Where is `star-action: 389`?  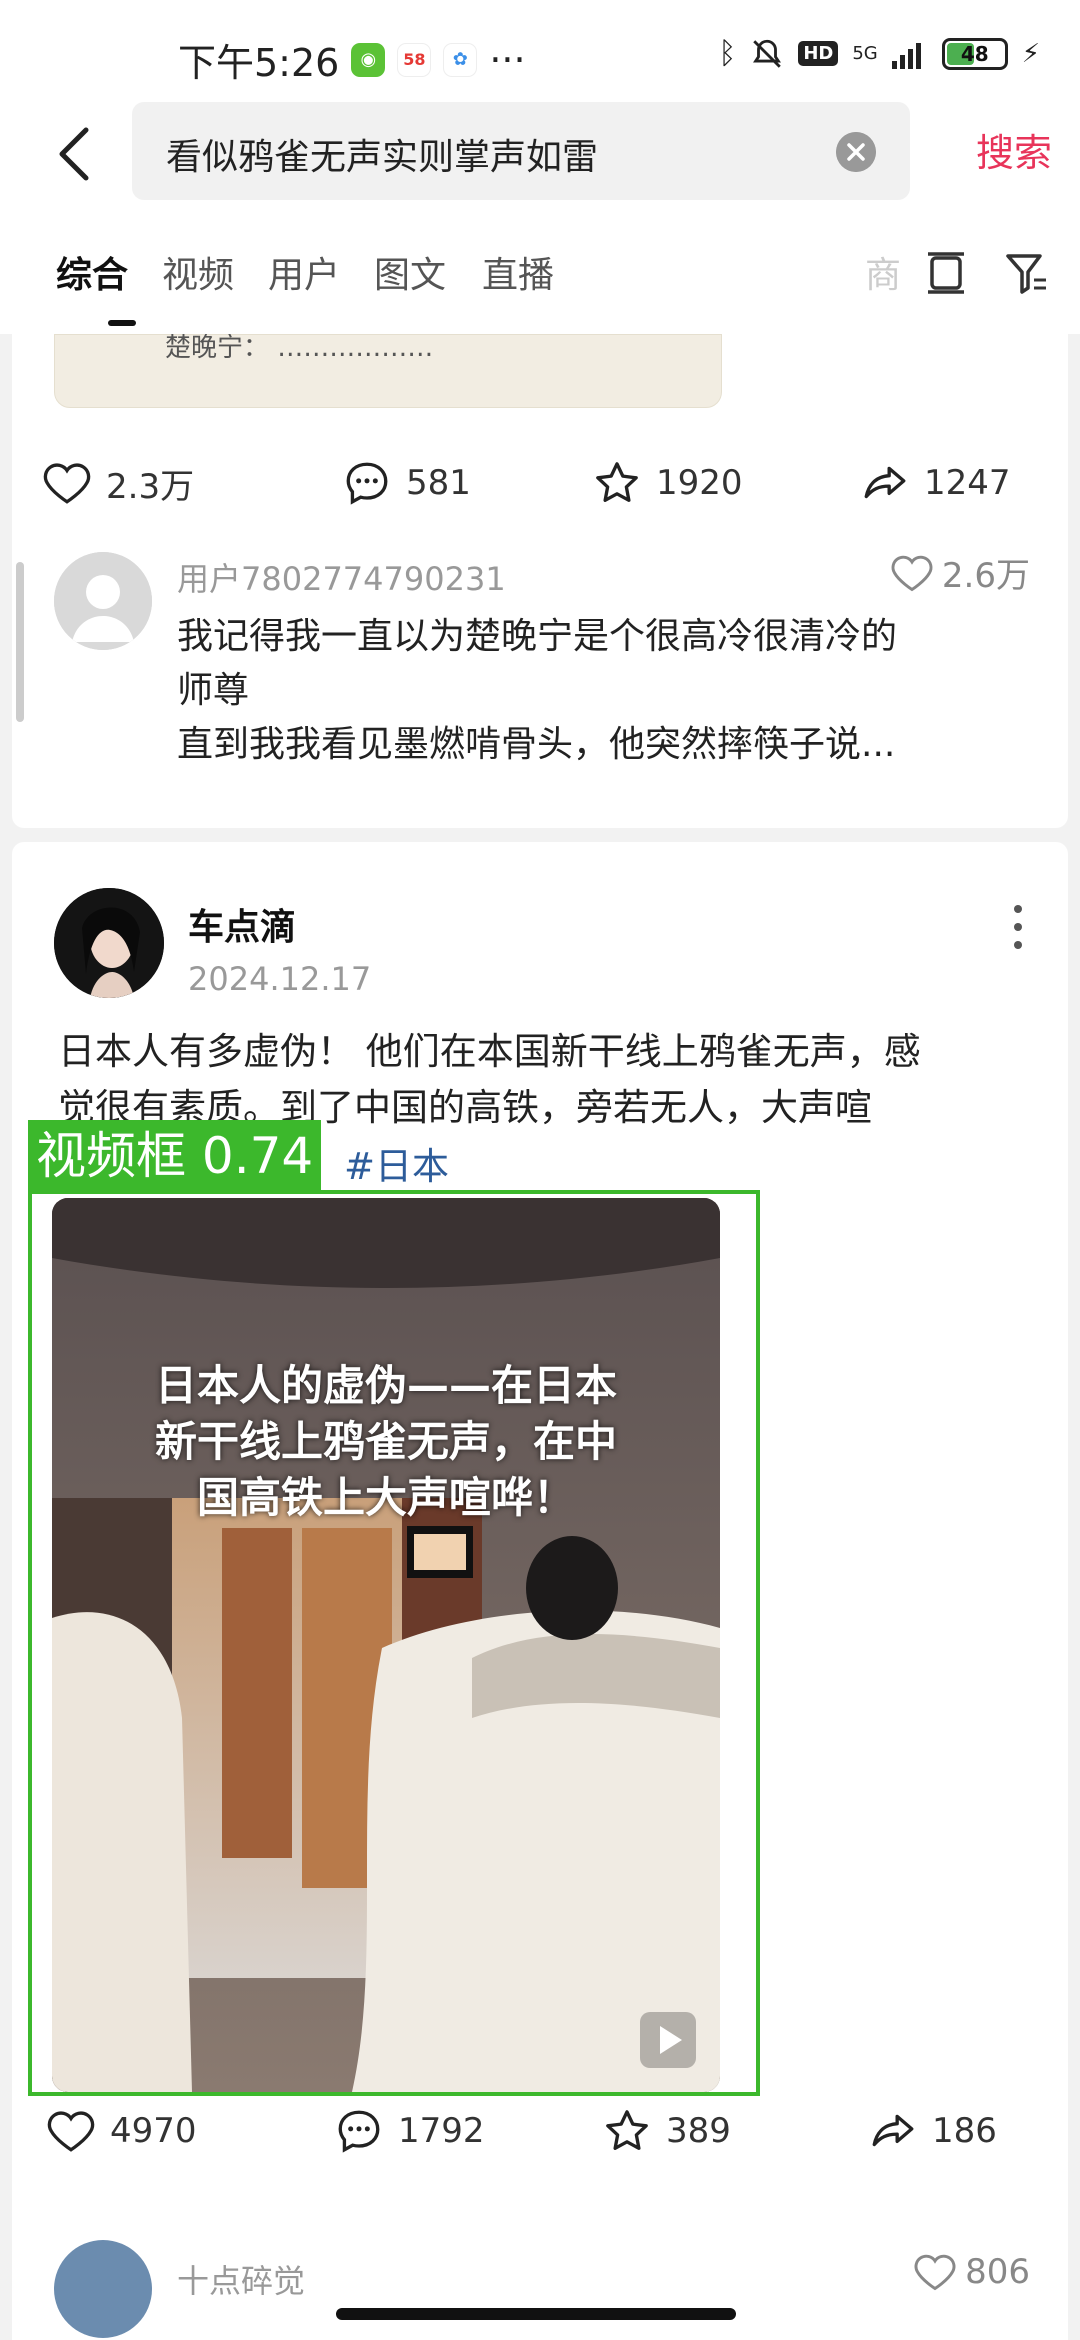
star-action: 389 is located at coordinates (666, 2131).